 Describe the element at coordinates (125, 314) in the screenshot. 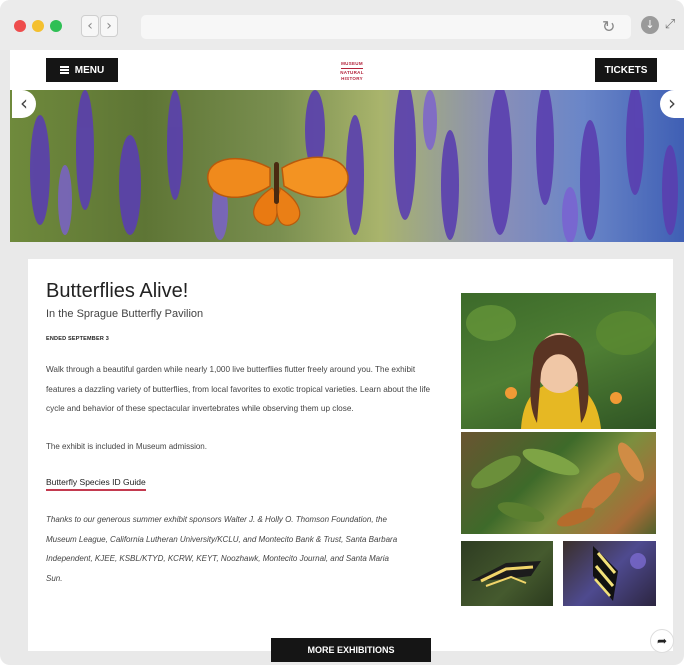

I see `exhibit-subtitle: In the Sprague Butterfly Pavilion` at that location.